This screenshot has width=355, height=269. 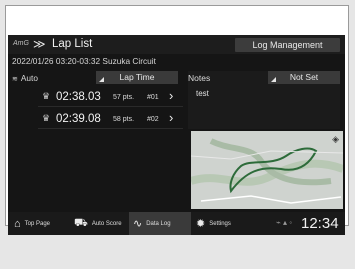 What do you see at coordinates (287, 45) in the screenshot?
I see `log-management-button: Log Management` at bounding box center [287, 45].